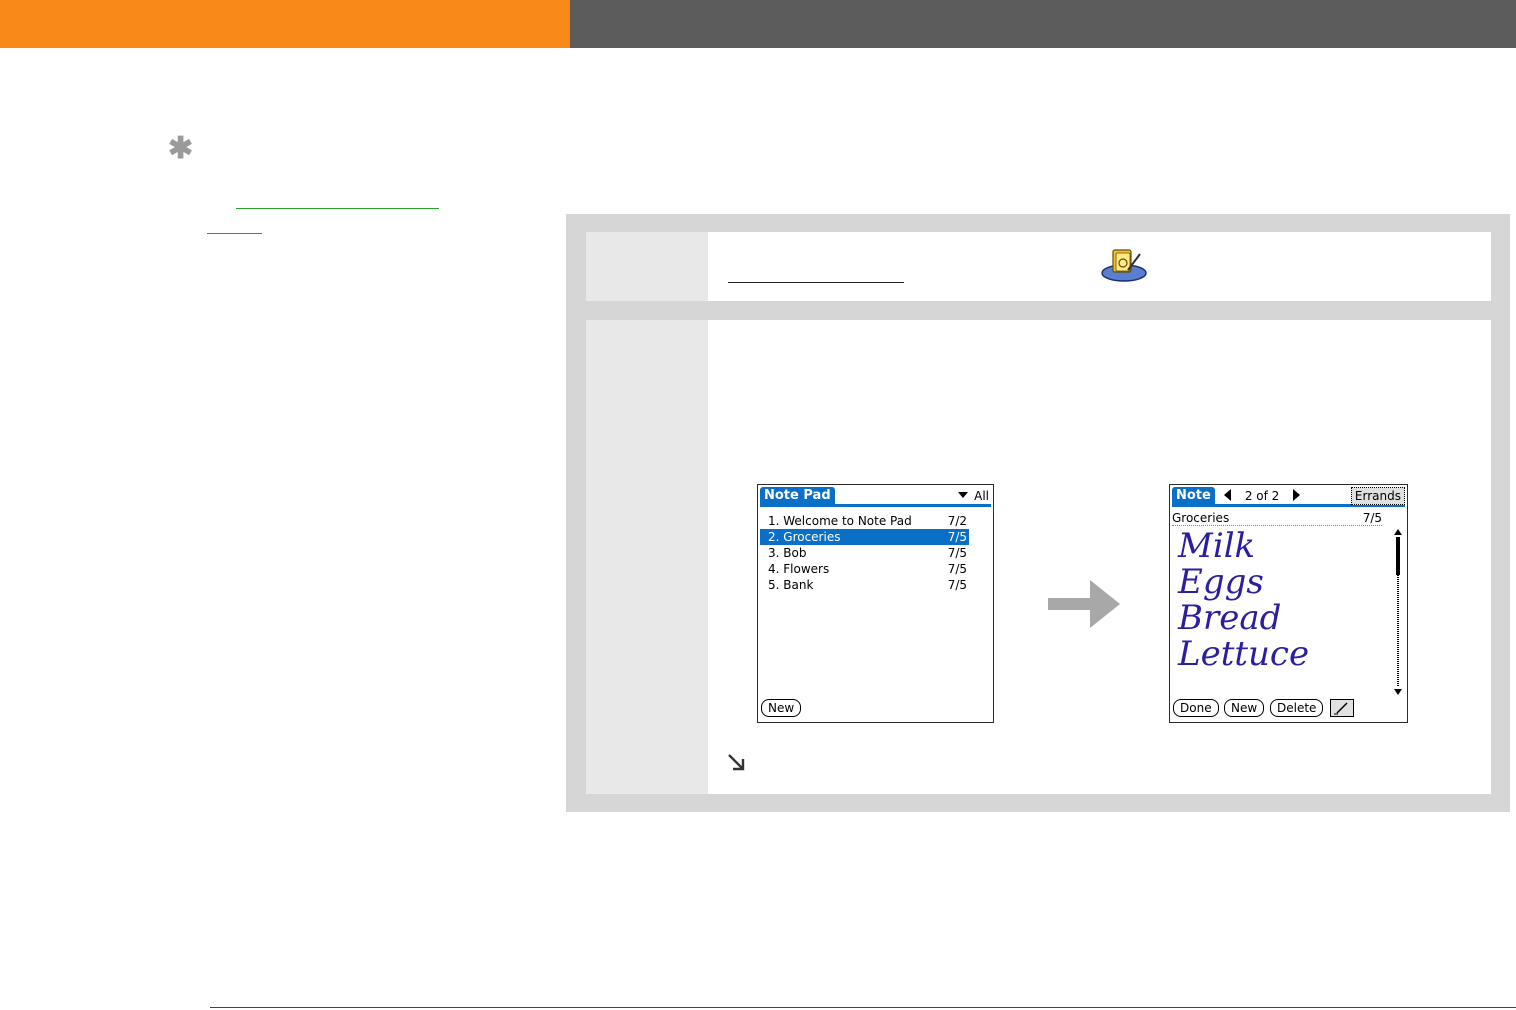 The width and height of the screenshot is (1516, 1010). Describe the element at coordinates (1201, 518) in the screenshot. I see `note-title: Groceries` at that location.